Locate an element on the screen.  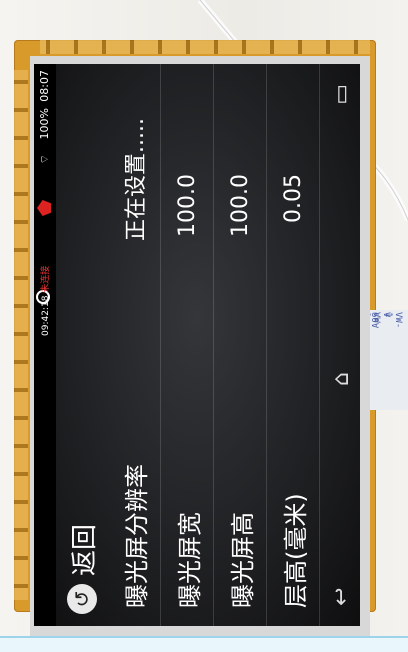
status-bar: 09:42:18 未连接 ⌔ 100% 08:07 is located at coordinates (45, 345).